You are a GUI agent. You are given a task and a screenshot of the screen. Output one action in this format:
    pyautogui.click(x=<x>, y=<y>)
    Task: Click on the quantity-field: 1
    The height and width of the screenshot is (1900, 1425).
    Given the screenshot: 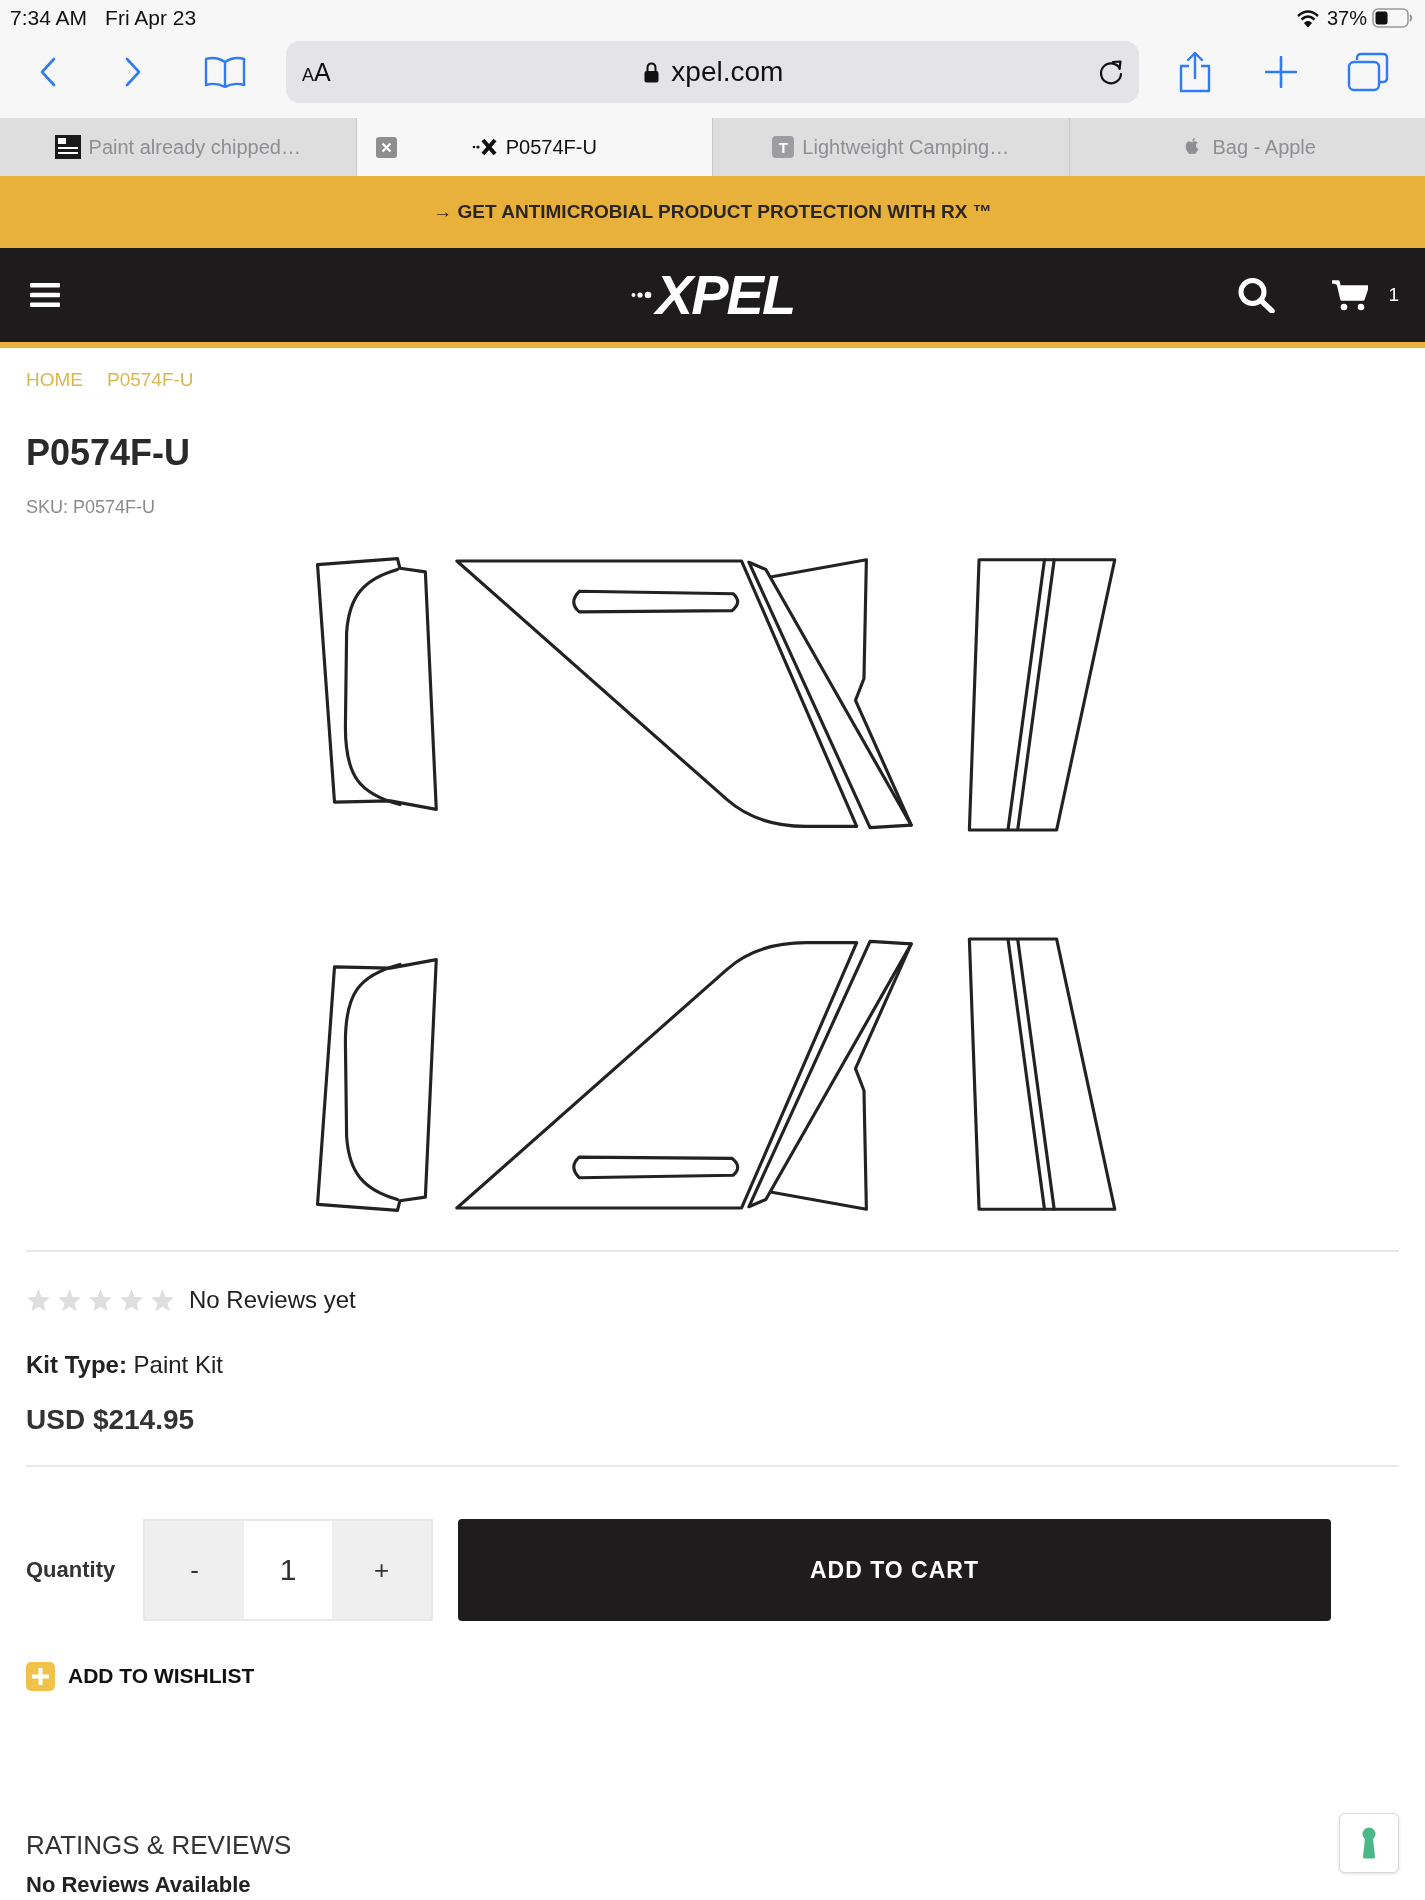 What is the action you would take?
    pyautogui.click(x=288, y=1570)
    